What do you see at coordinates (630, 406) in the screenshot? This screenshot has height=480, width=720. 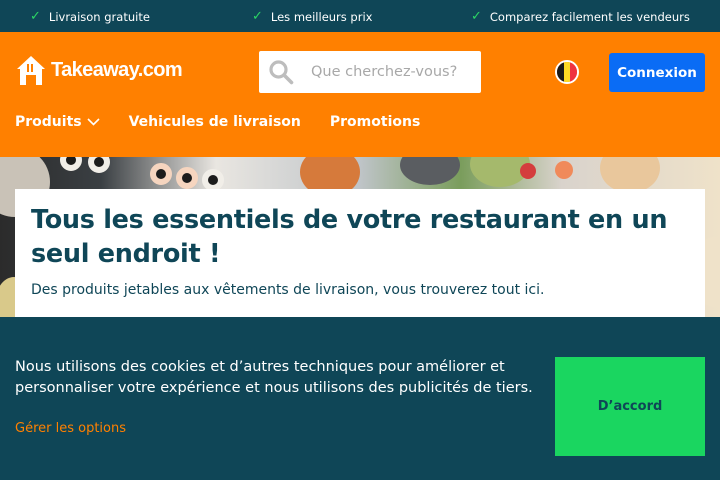 I see `accept-cookies-button: D’accord` at bounding box center [630, 406].